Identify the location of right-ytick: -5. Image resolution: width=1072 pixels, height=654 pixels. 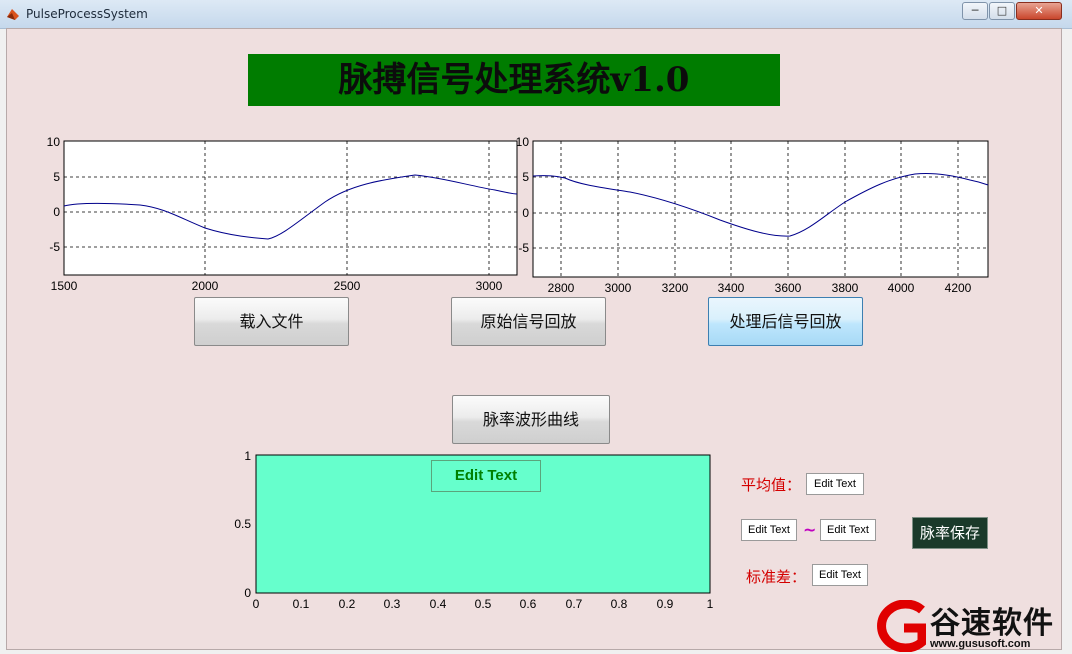
(523, 248).